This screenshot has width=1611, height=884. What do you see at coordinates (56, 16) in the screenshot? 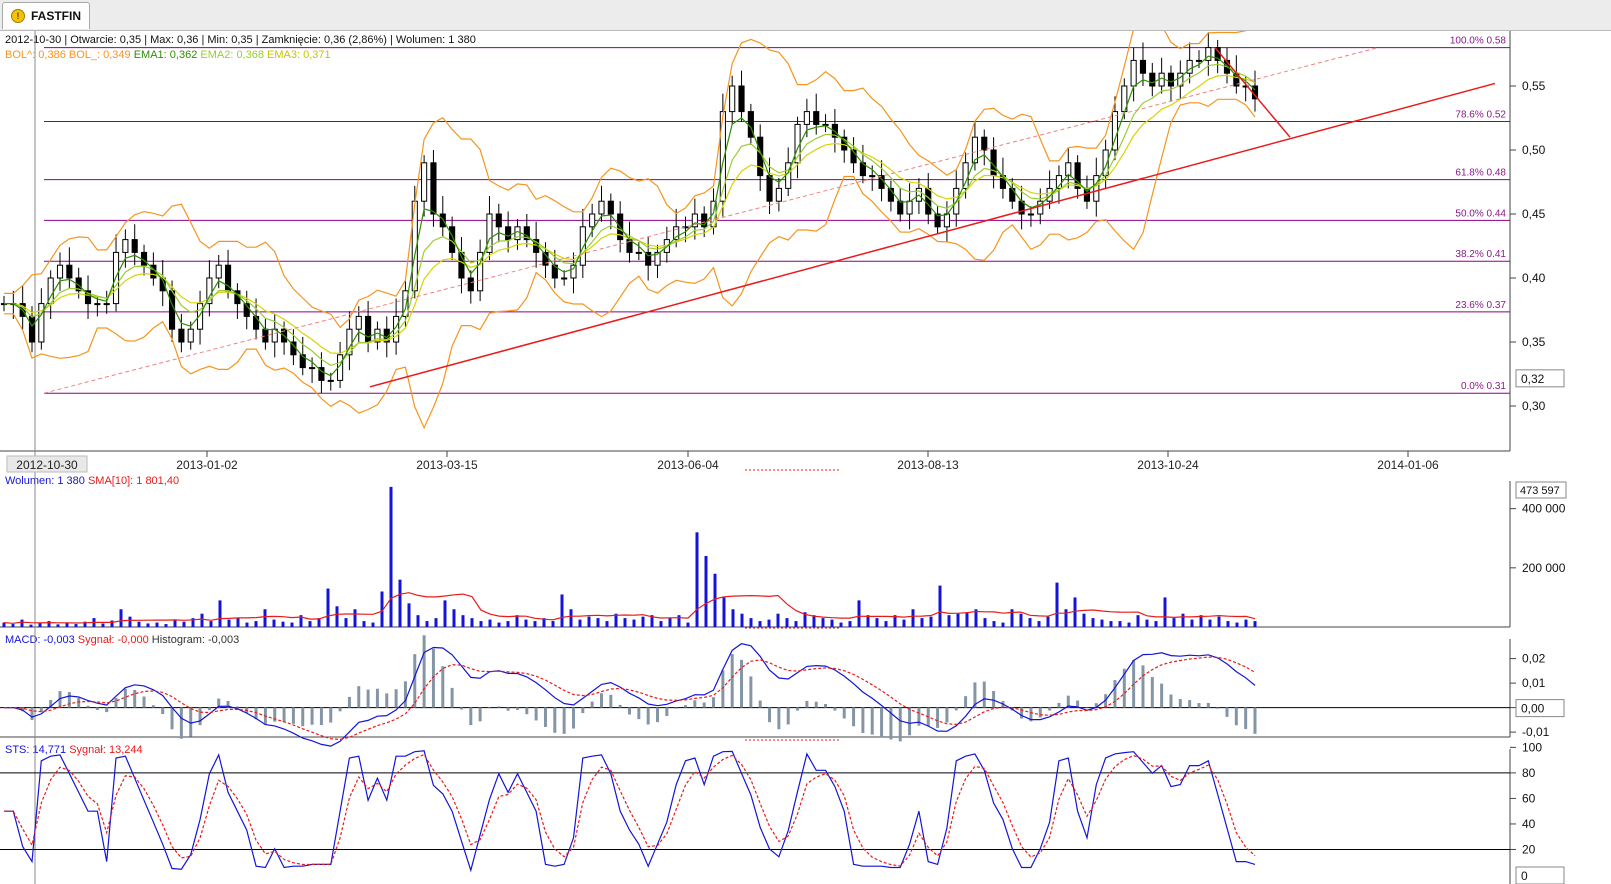
I see `tab-label: FASTFIN` at bounding box center [56, 16].